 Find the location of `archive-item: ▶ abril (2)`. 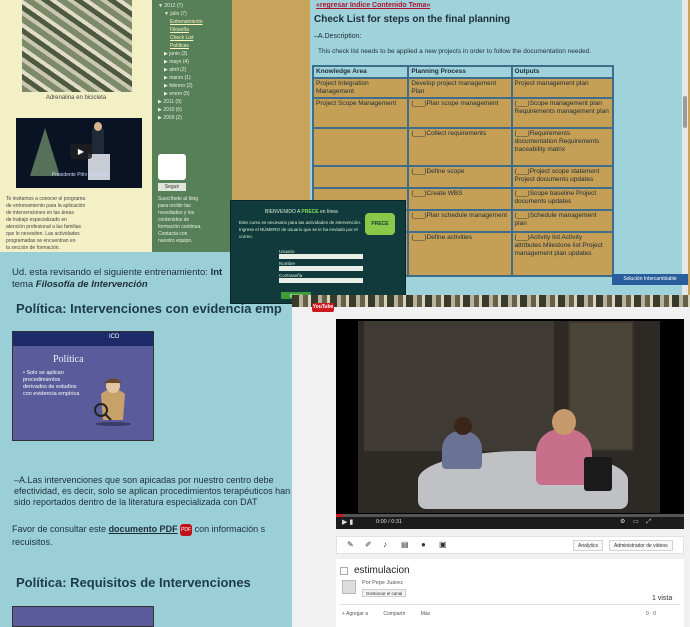

archive-item: ▶ abril (2) is located at coordinates (193, 70).